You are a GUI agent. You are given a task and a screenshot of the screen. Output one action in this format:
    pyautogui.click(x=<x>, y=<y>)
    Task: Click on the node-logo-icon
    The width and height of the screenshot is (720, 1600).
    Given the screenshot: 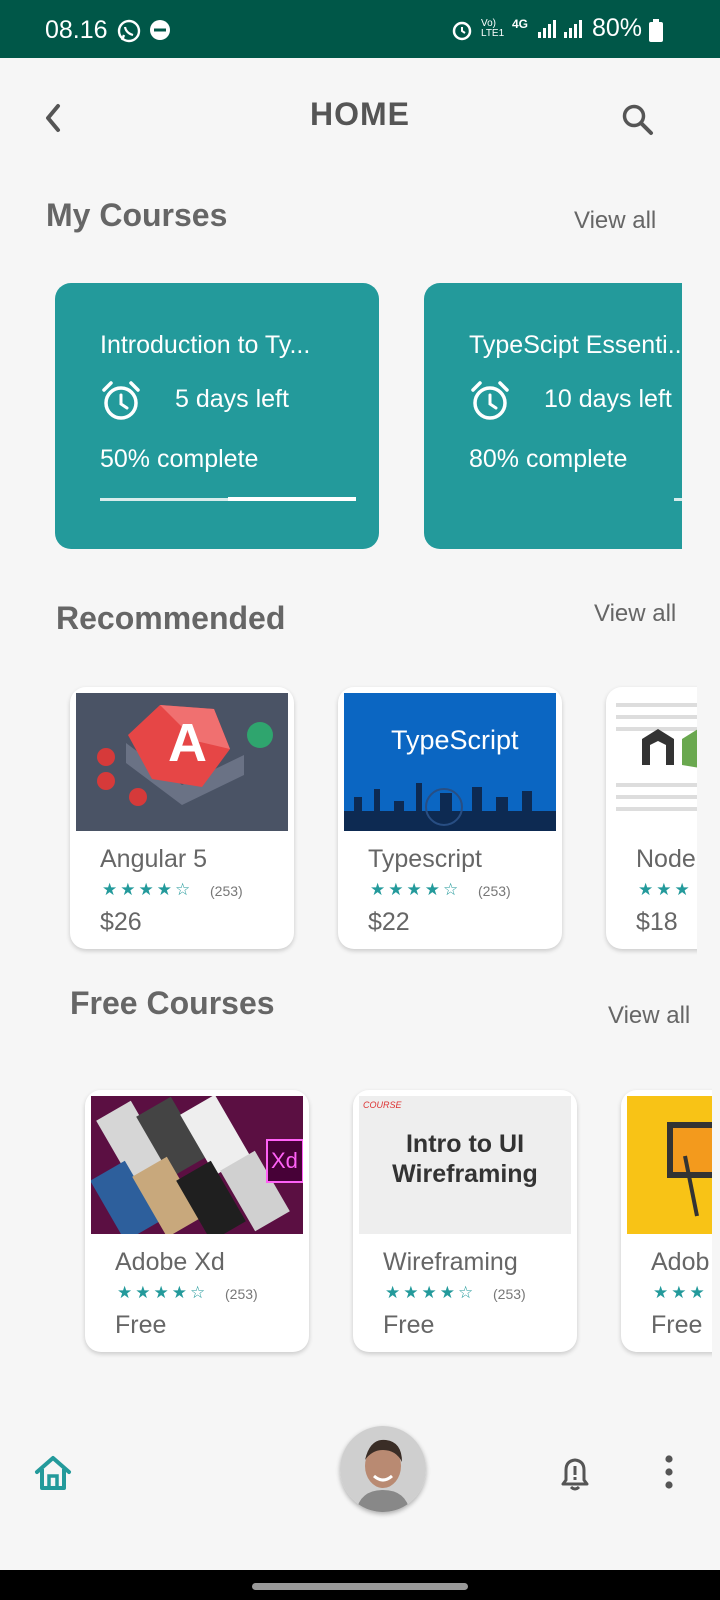 What is the action you would take?
    pyautogui.click(x=656, y=757)
    